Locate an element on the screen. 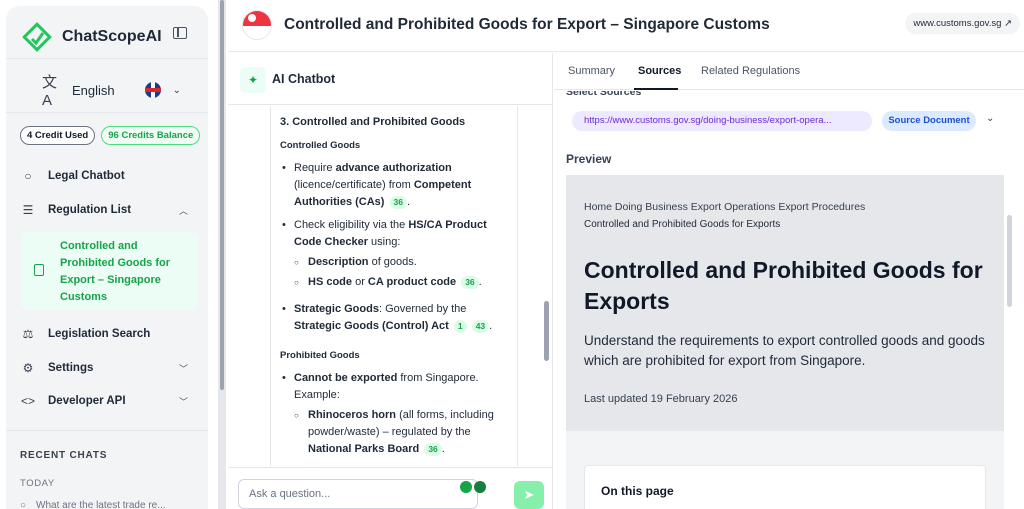 The width and height of the screenshot is (1024, 509). document-icon is located at coordinates (39, 270).